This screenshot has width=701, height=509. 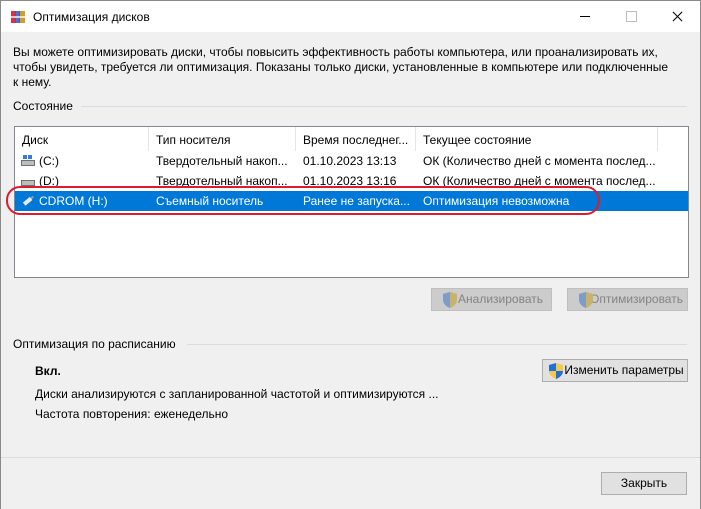 I want to click on analyze-button: Анализировать, so click(x=491, y=299).